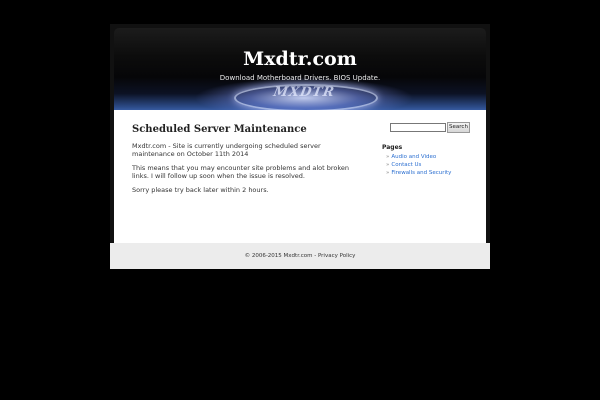  Describe the element at coordinates (413, 157) in the screenshot. I see `page-link-audio-video: Audio and Video` at that location.